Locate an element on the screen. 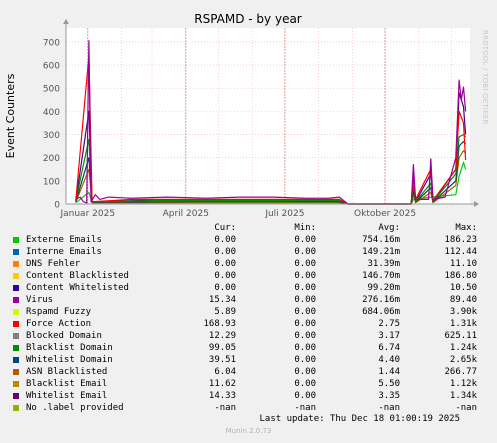 This screenshot has width=497, height=443. x-tick-label: Januar 2025 is located at coordinates (87, 214).